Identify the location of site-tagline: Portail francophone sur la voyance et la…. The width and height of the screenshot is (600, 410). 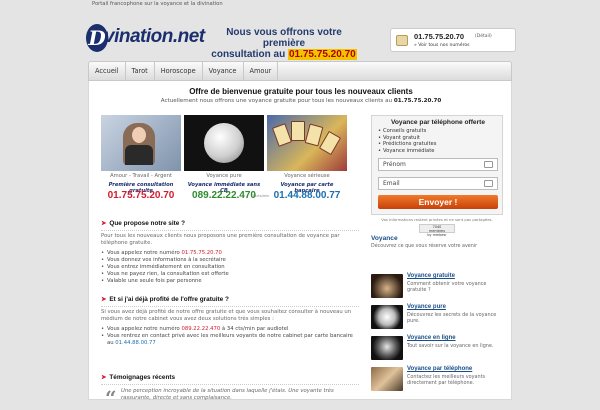
(157, 4).